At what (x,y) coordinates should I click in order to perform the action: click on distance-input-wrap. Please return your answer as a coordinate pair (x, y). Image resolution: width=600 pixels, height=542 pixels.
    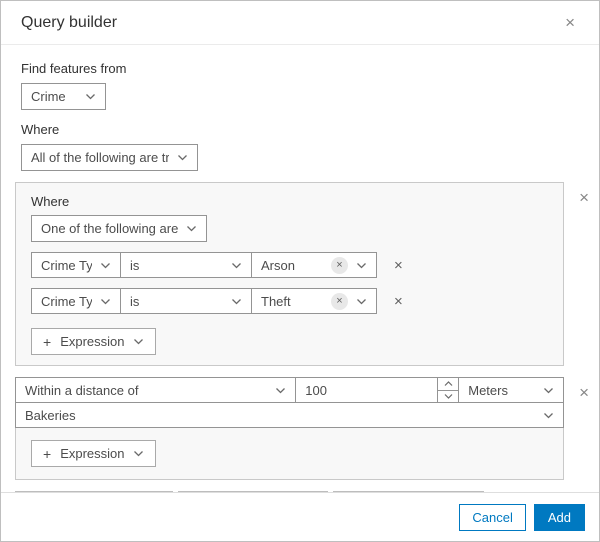
    Looking at the image, I should click on (377, 390).